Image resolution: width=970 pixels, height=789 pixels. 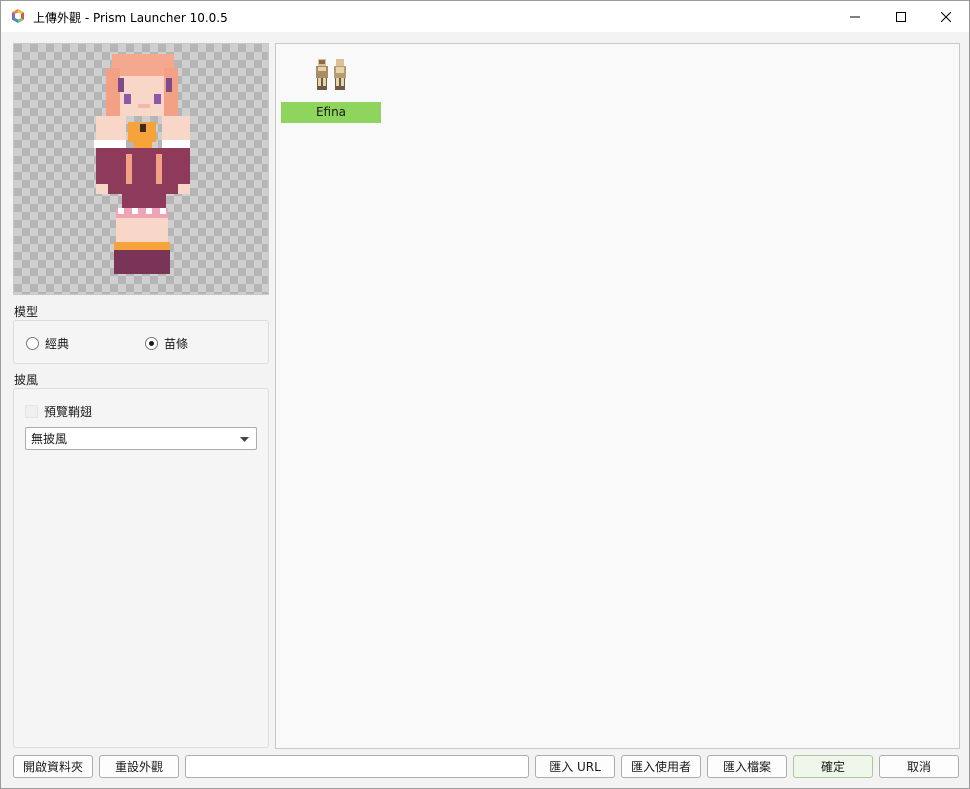 I want to click on minimize-icon, so click(x=855, y=16).